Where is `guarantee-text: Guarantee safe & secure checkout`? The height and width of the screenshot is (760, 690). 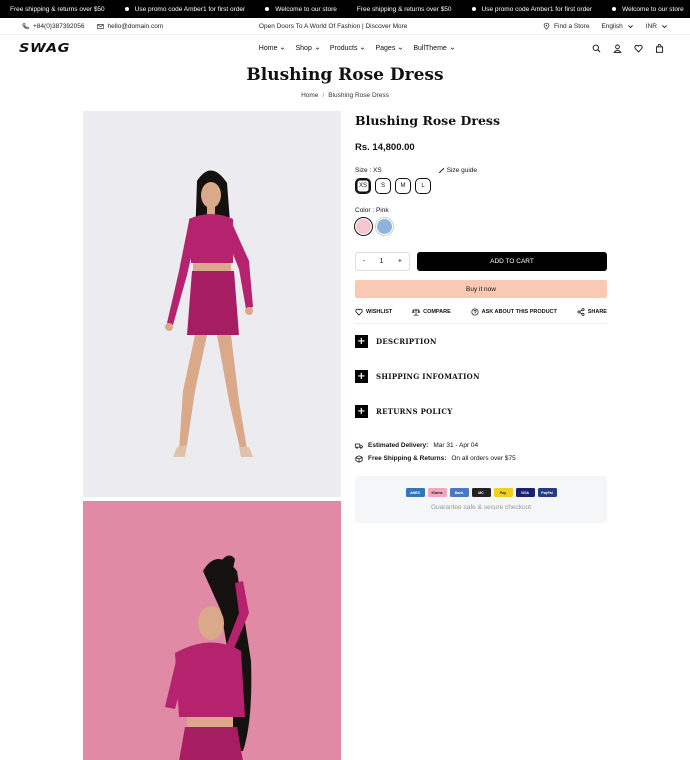
guarantee-text: Guarantee safe & secure checkout is located at coordinates (481, 507).